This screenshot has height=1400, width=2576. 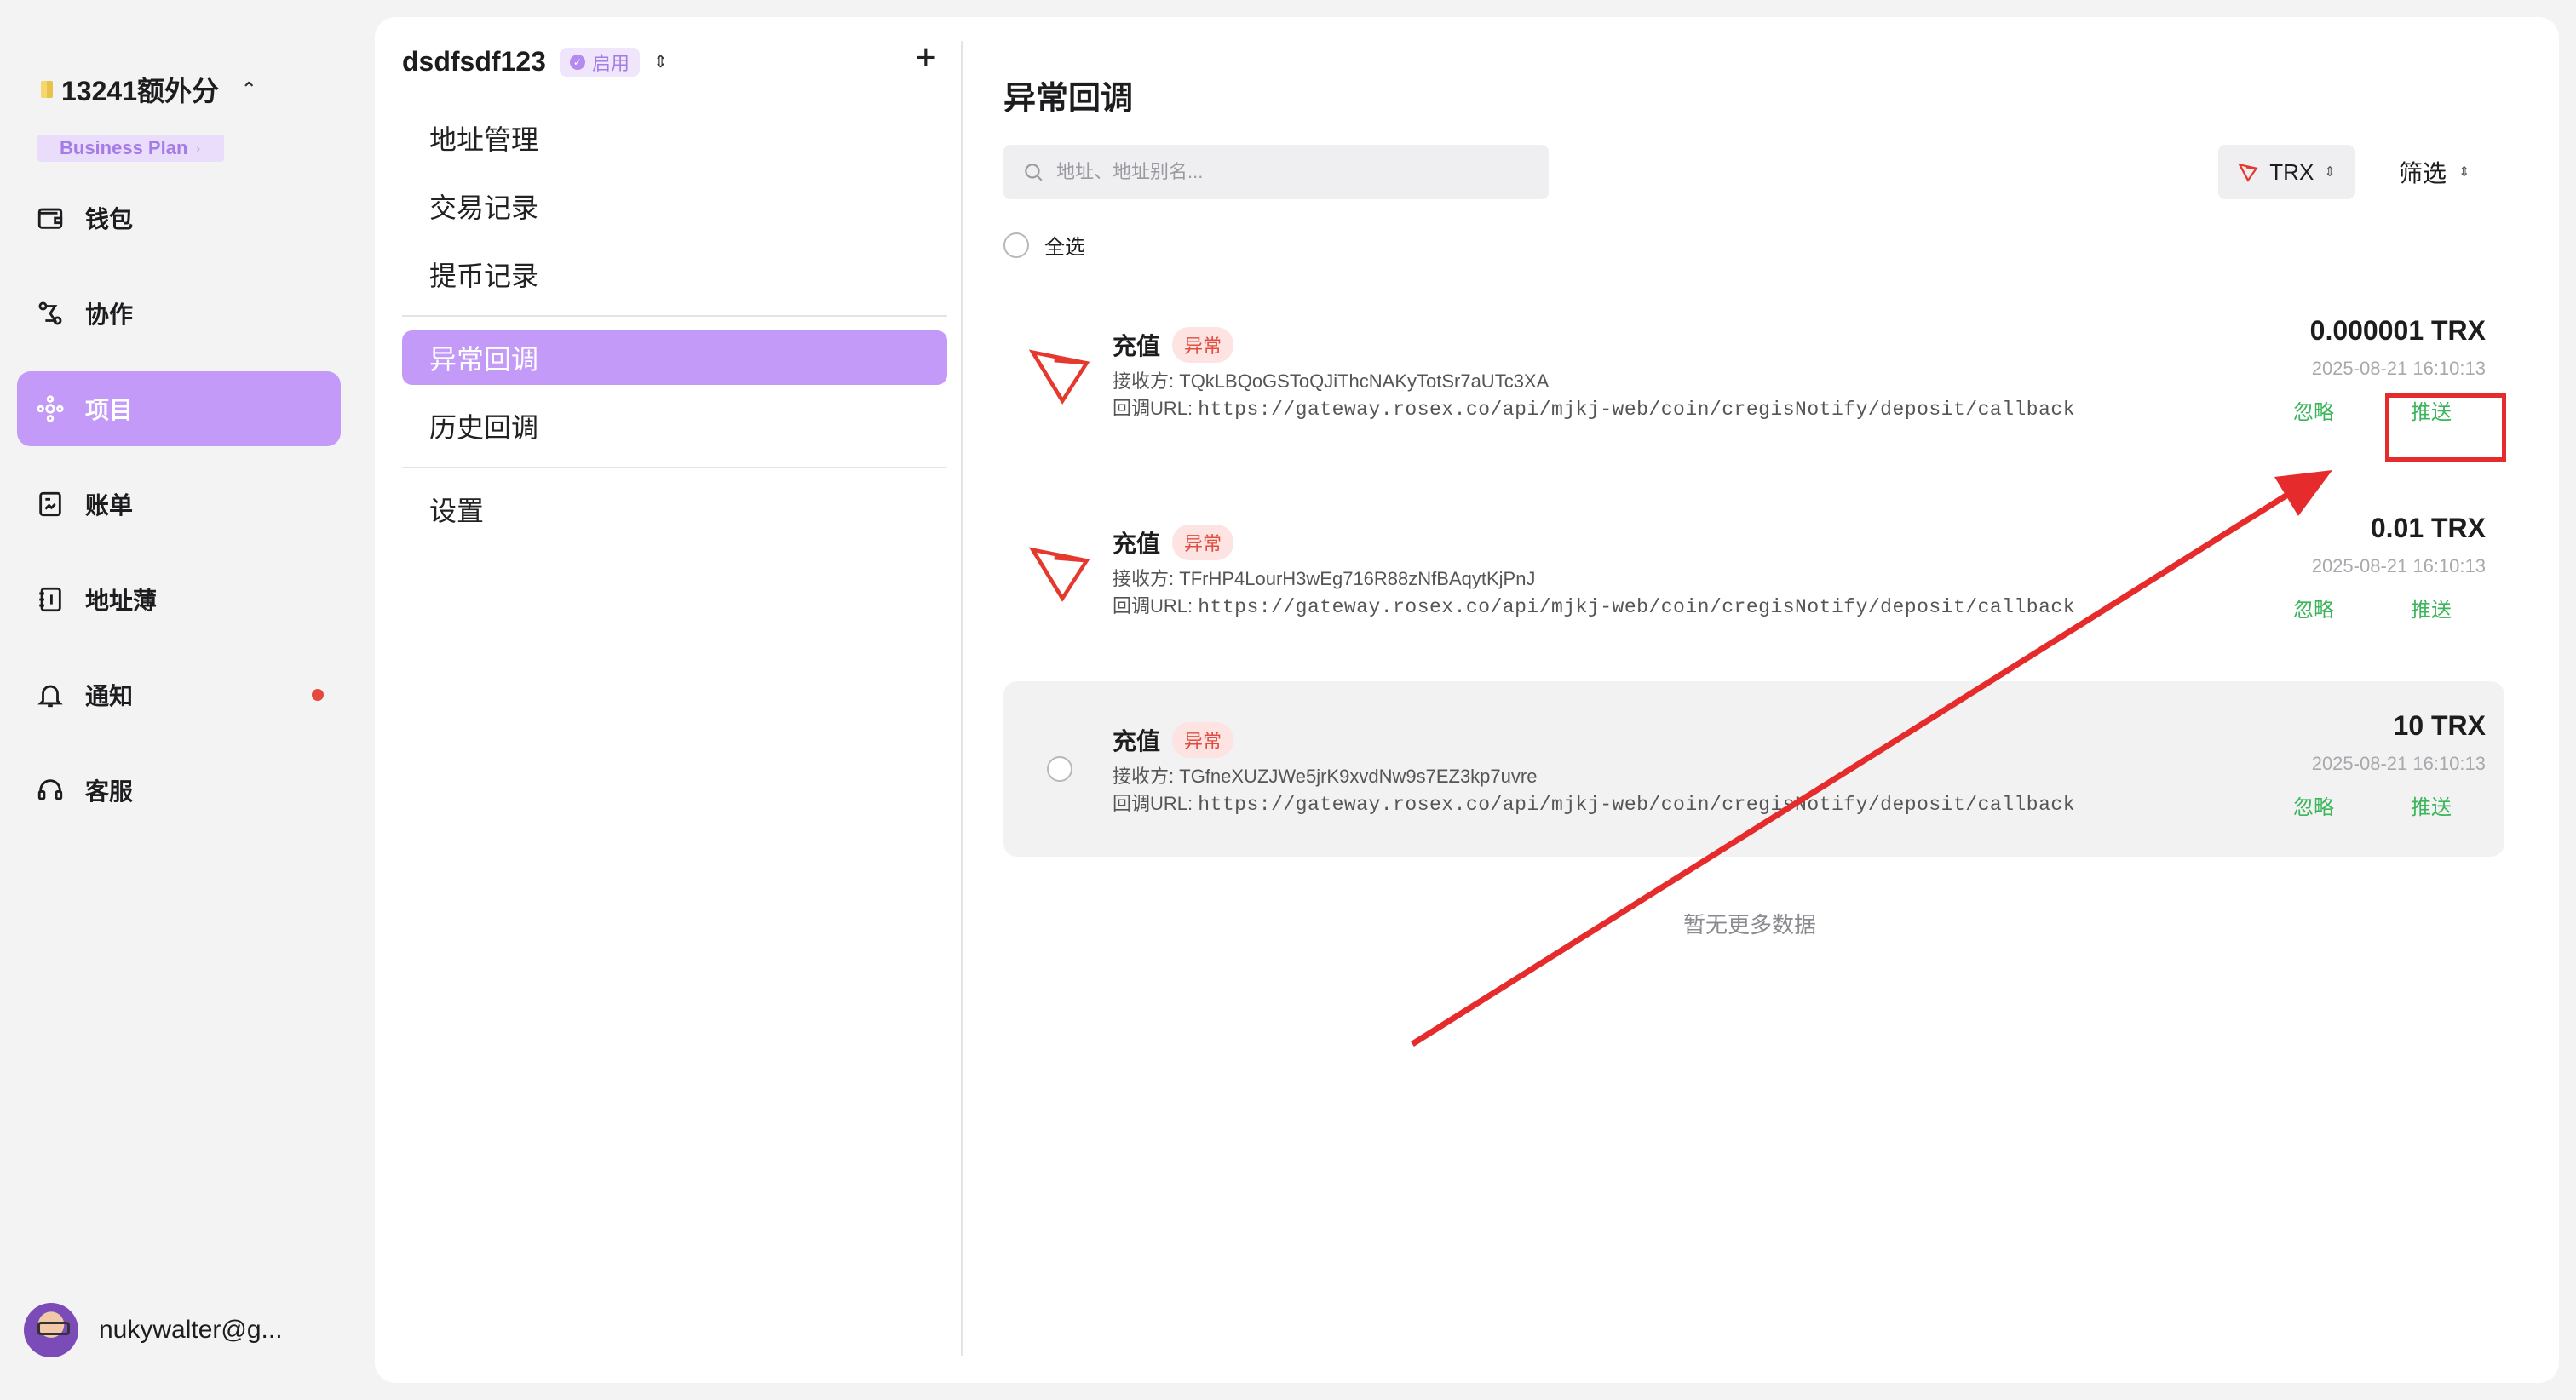 What do you see at coordinates (51, 599) in the screenshot?
I see `address-book-icon` at bounding box center [51, 599].